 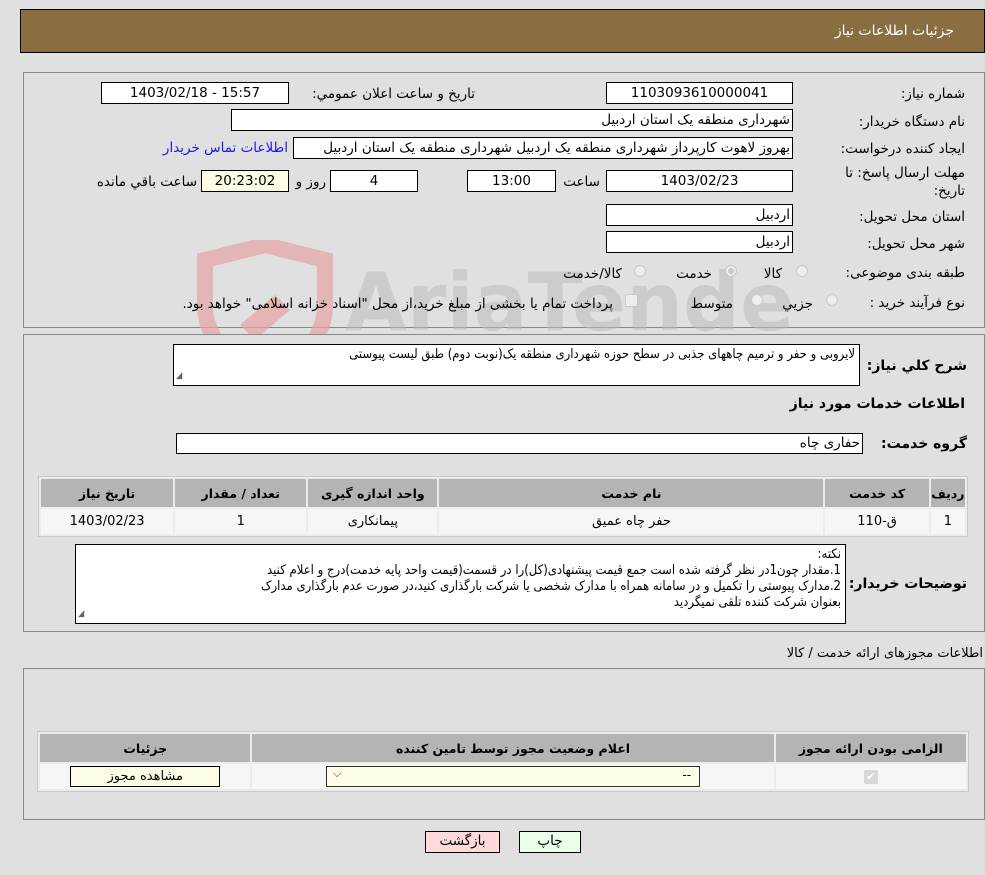 I want to click on treasury-checkbox, so click(x=631, y=300).